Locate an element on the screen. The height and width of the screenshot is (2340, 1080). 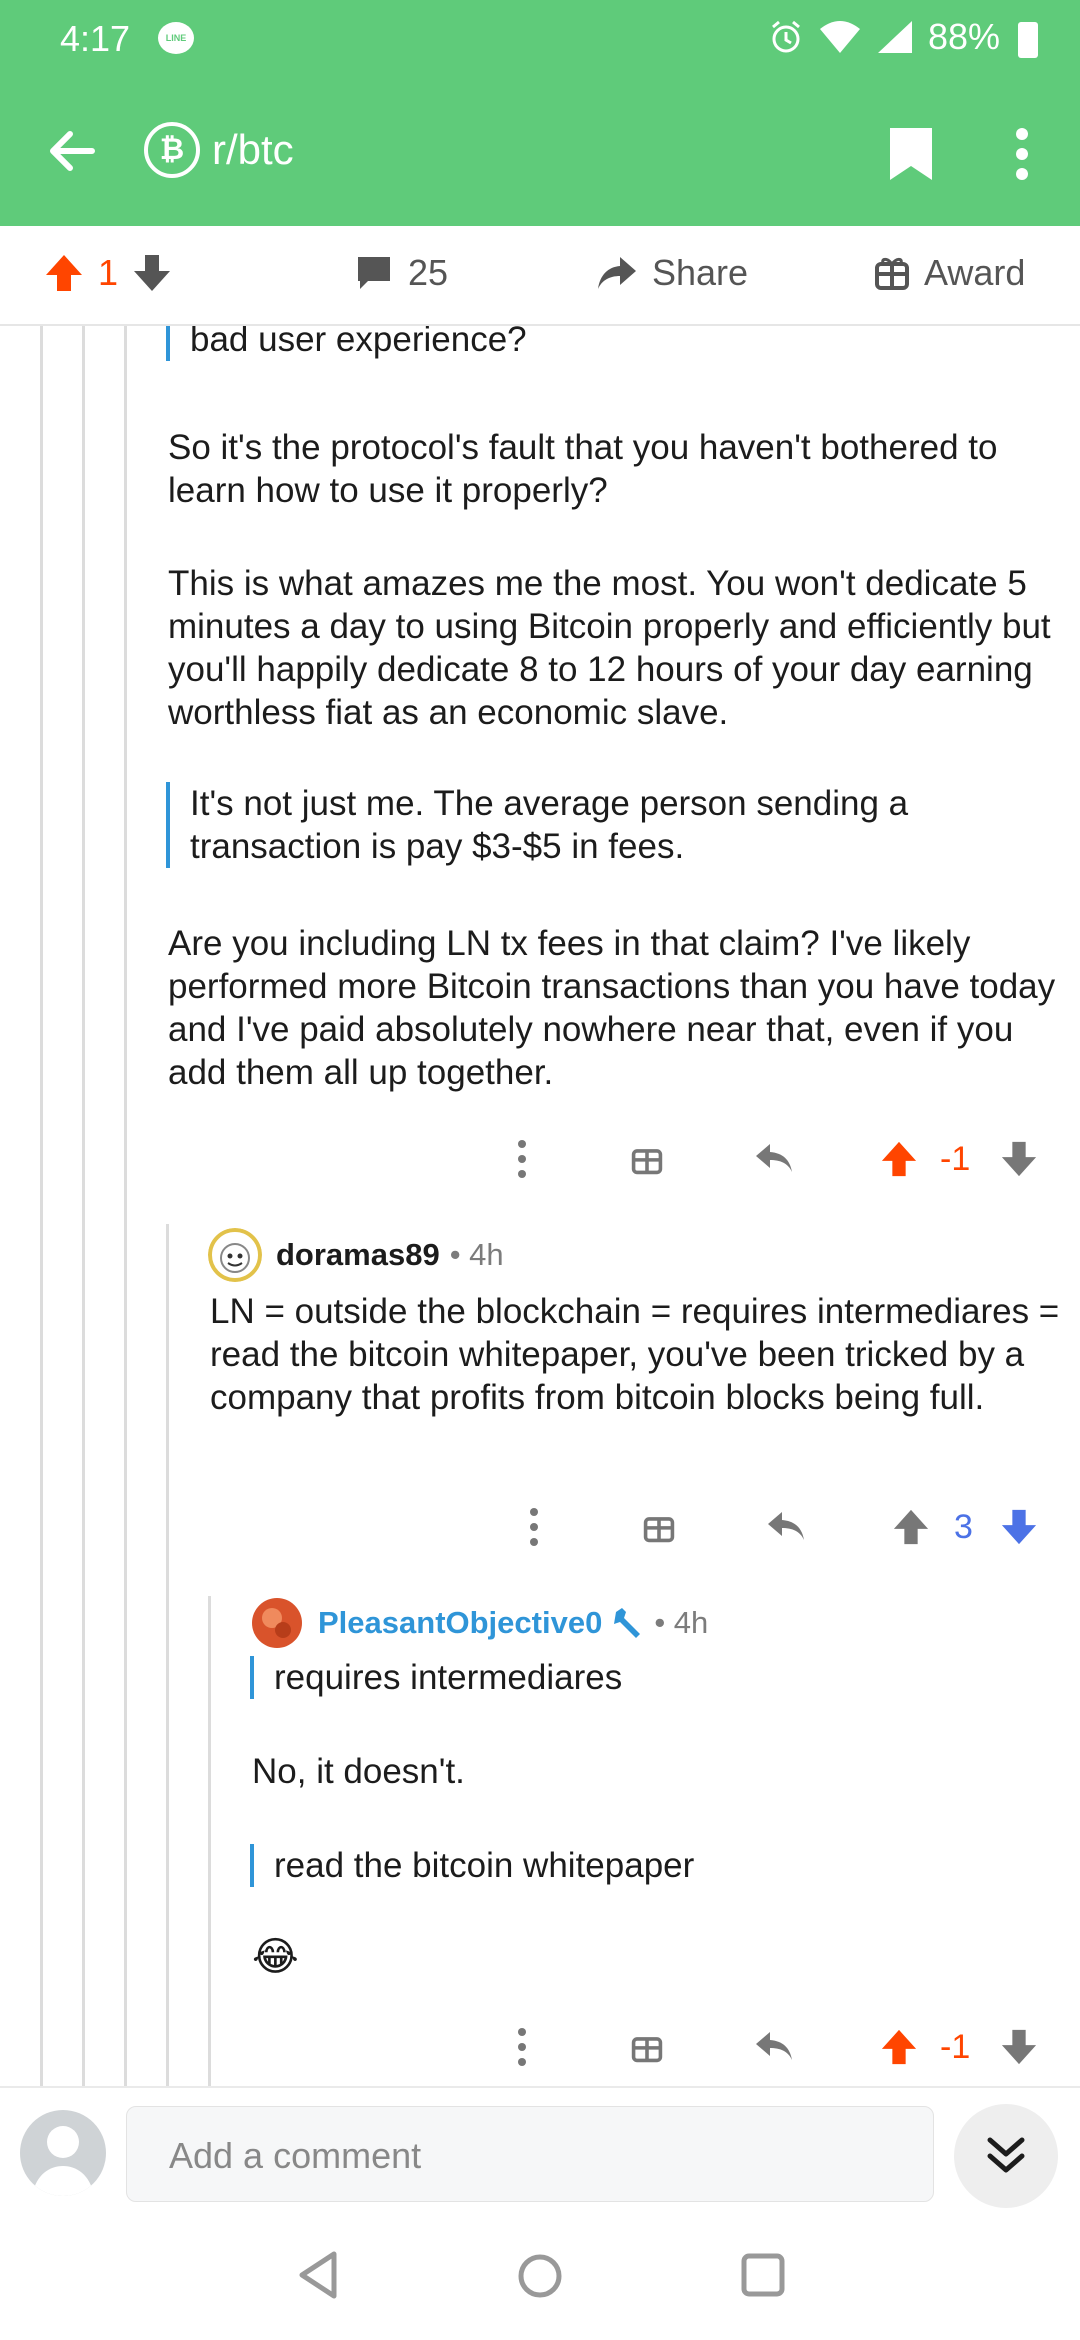
jump-to-next-button is located at coordinates (1006, 2156).